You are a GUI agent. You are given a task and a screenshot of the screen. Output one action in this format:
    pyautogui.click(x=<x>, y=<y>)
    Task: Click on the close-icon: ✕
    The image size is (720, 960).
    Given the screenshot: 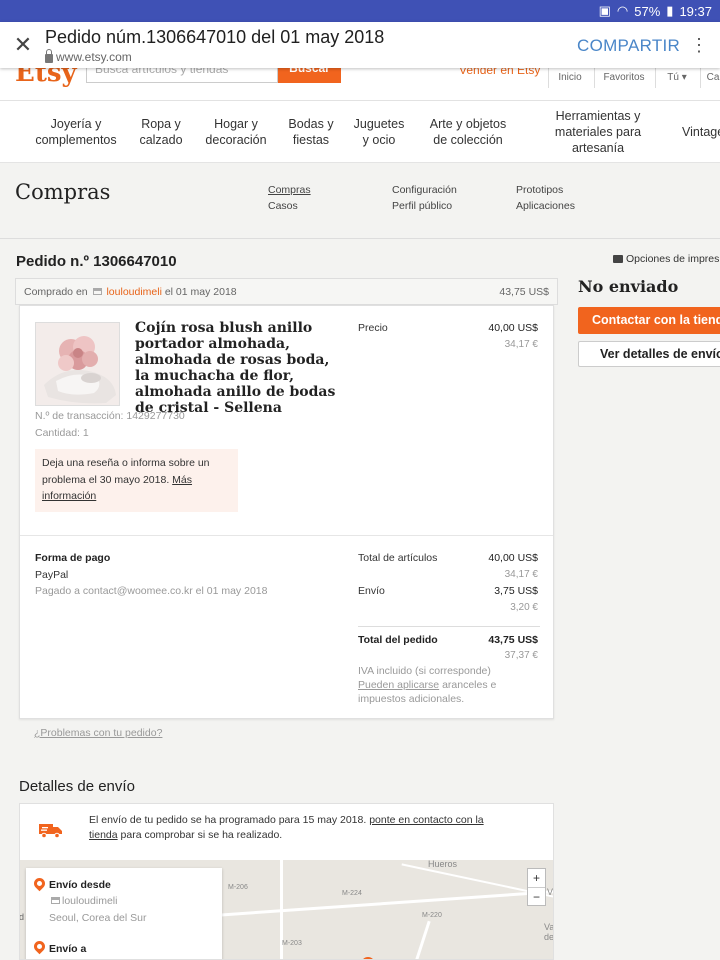 What is the action you would take?
    pyautogui.click(x=23, y=45)
    